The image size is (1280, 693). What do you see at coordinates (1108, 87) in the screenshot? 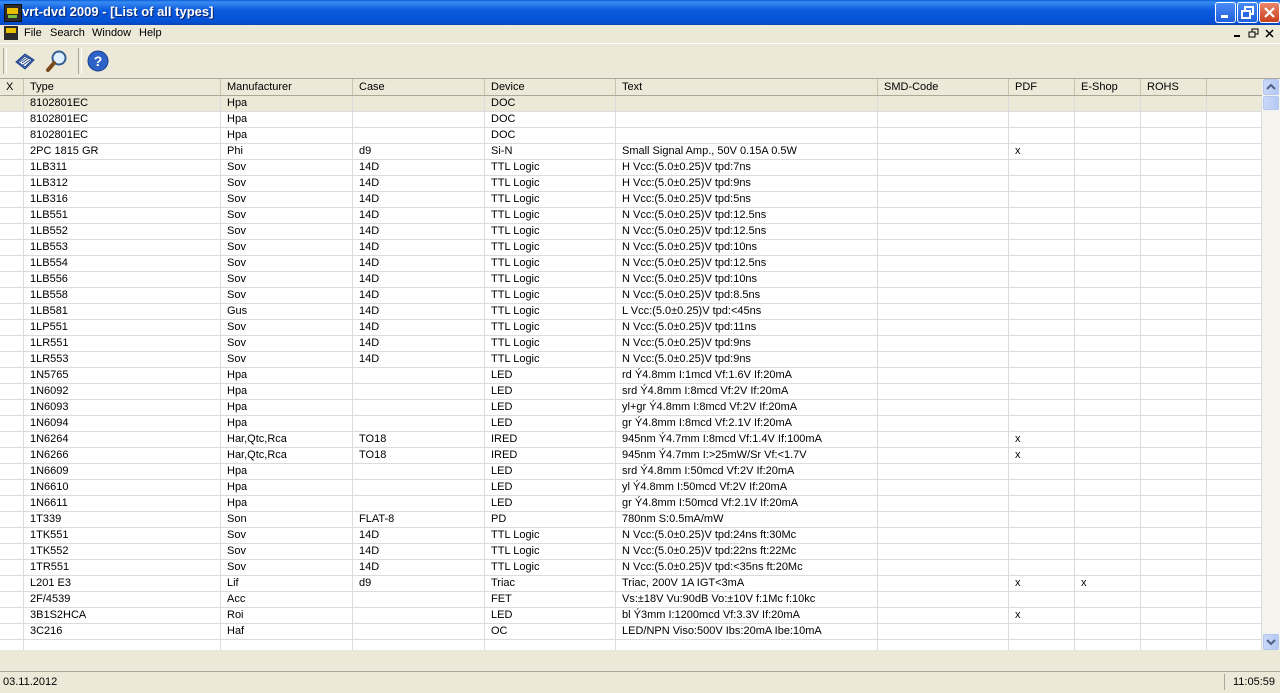
I see `column-header-e-shop: E-Shop` at bounding box center [1108, 87].